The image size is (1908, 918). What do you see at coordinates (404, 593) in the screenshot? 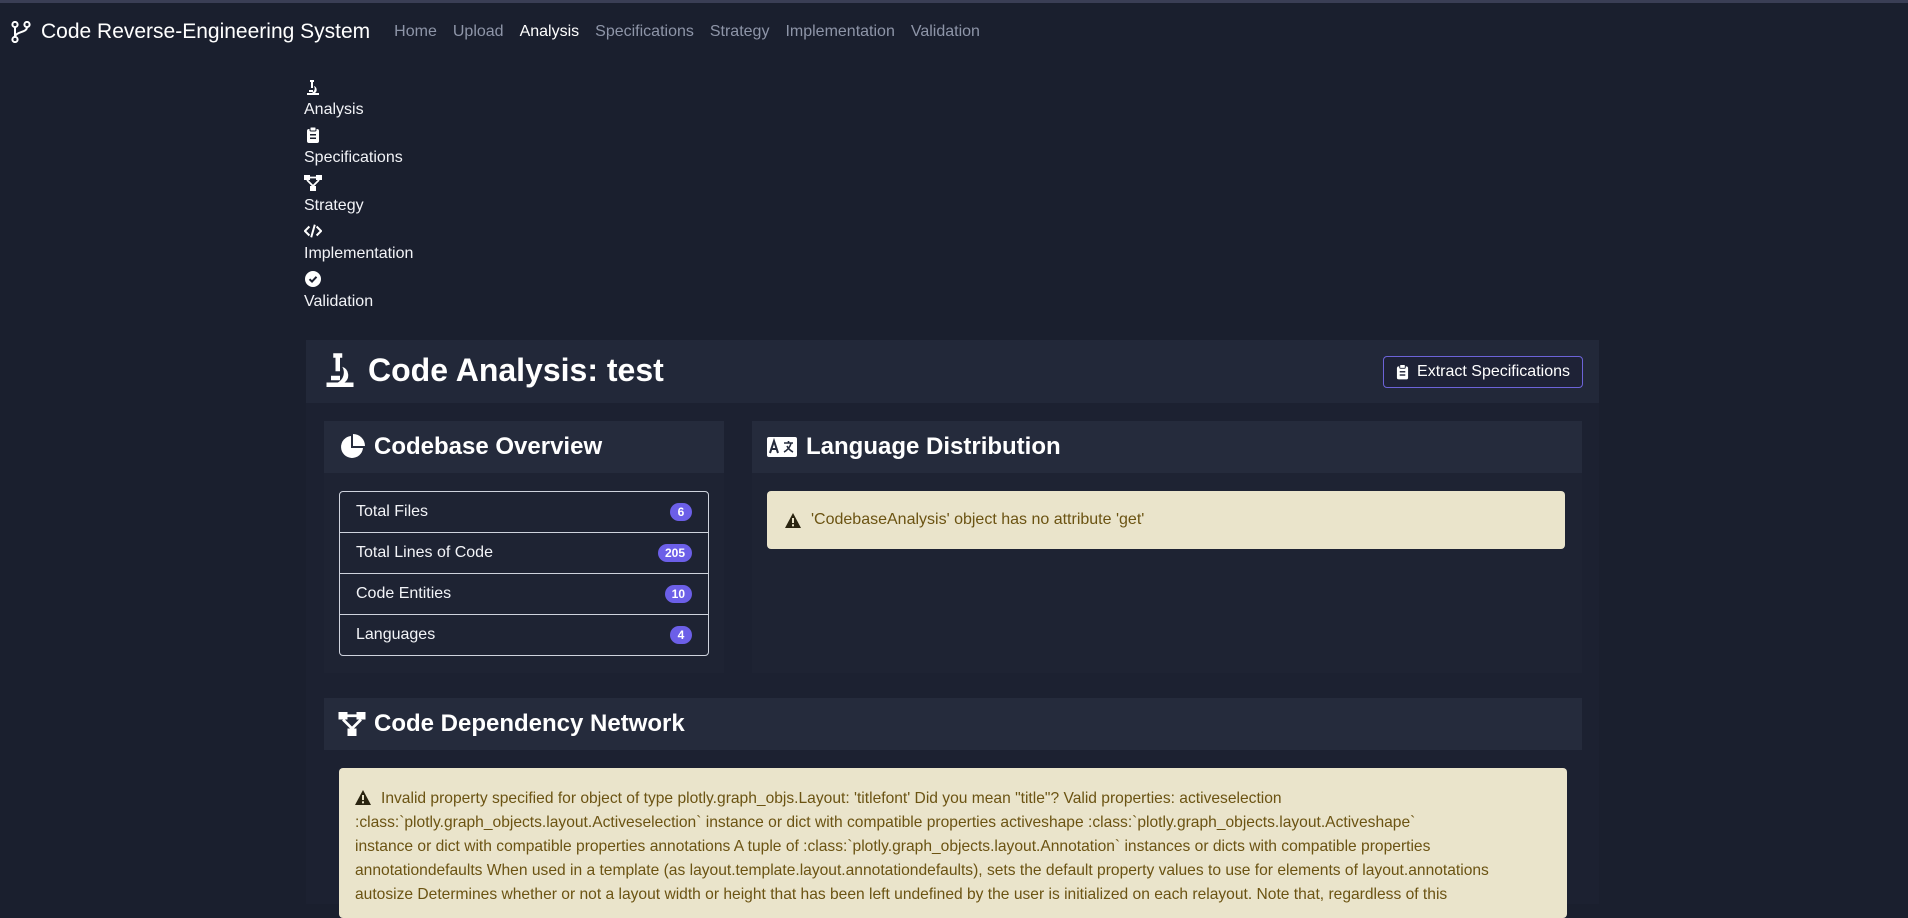
I see `list-item-label: Code Entities` at bounding box center [404, 593].